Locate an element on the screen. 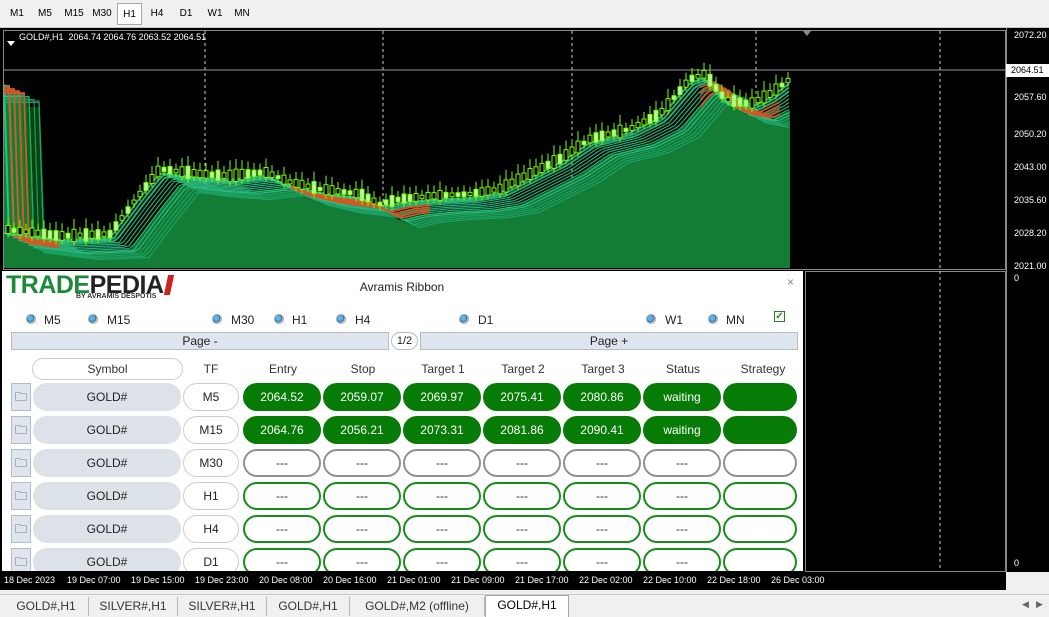 This screenshot has width=1049, height=617. time-label: 18 Dec 2023 is located at coordinates (30, 580).